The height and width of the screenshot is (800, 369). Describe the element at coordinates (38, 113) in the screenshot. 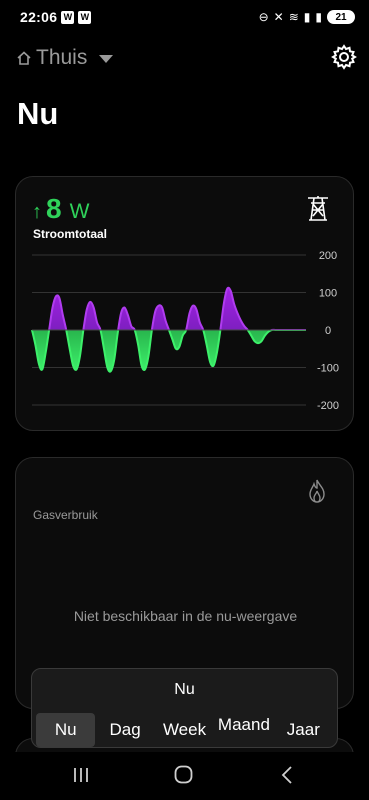

I see `page-title: Nu` at that location.